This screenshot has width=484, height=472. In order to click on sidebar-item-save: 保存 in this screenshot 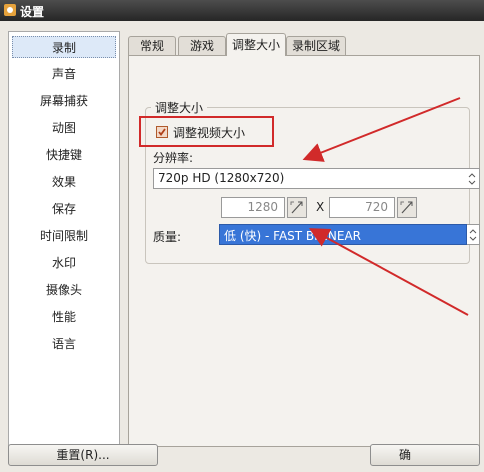, I will do `click(64, 209)`.